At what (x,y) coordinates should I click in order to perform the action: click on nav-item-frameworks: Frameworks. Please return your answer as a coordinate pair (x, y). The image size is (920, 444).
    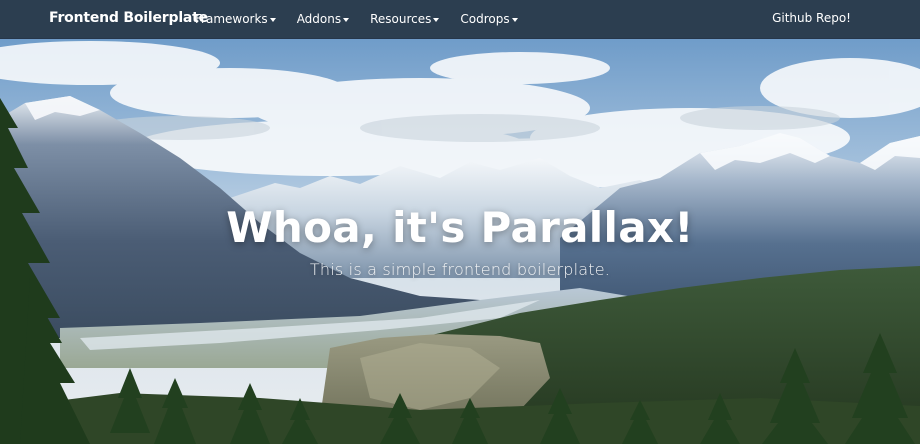
    Looking at the image, I should click on (235, 19).